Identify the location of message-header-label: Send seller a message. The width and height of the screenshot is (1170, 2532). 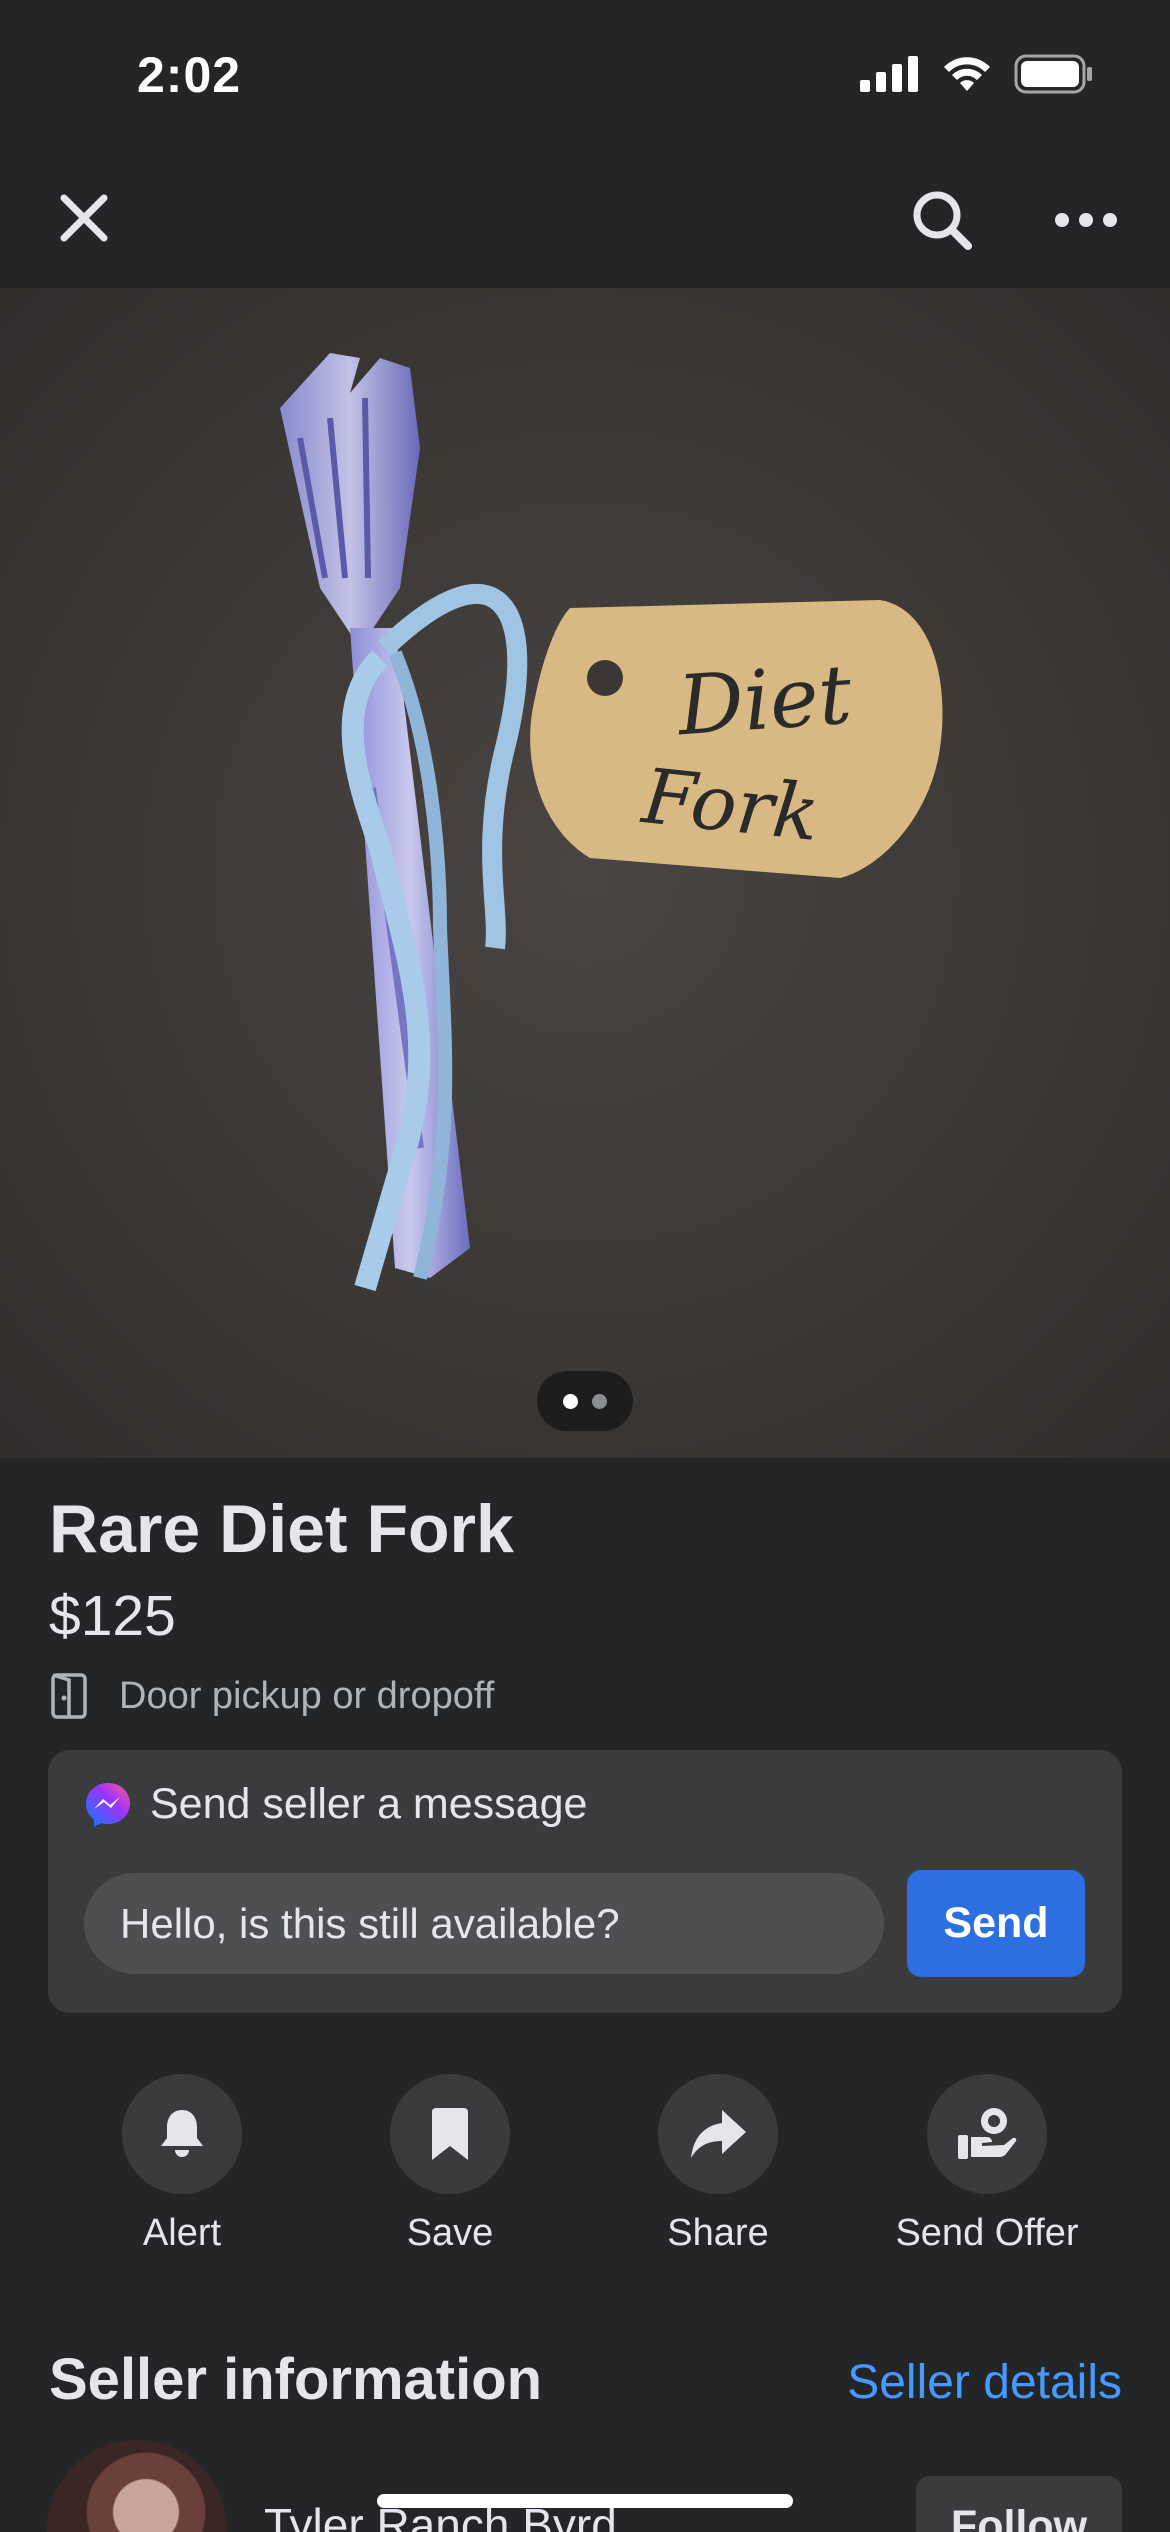
(369, 1804).